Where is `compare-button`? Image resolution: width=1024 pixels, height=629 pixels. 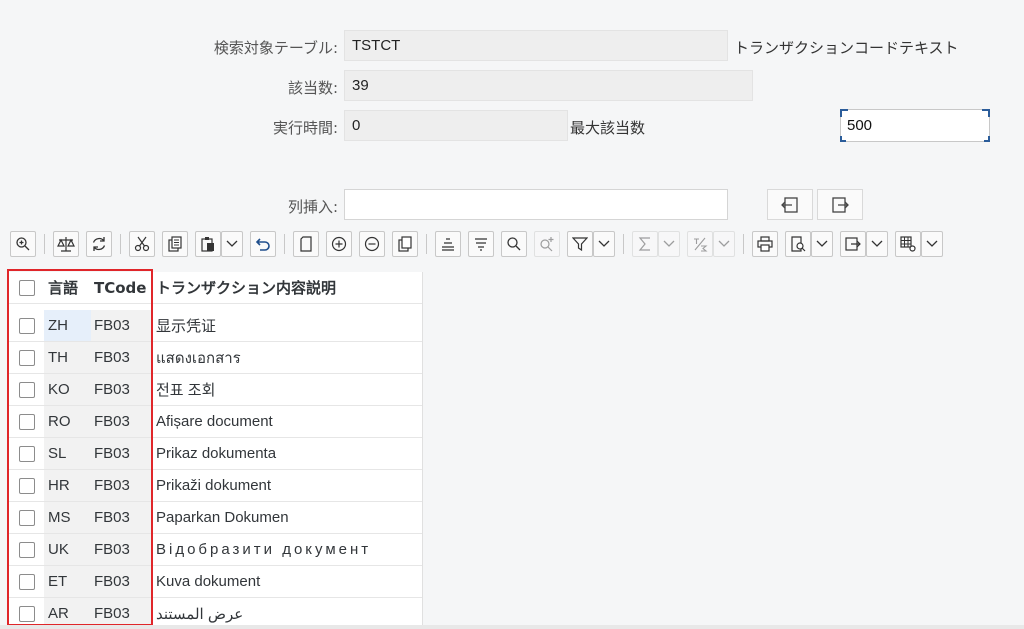 compare-button is located at coordinates (66, 244).